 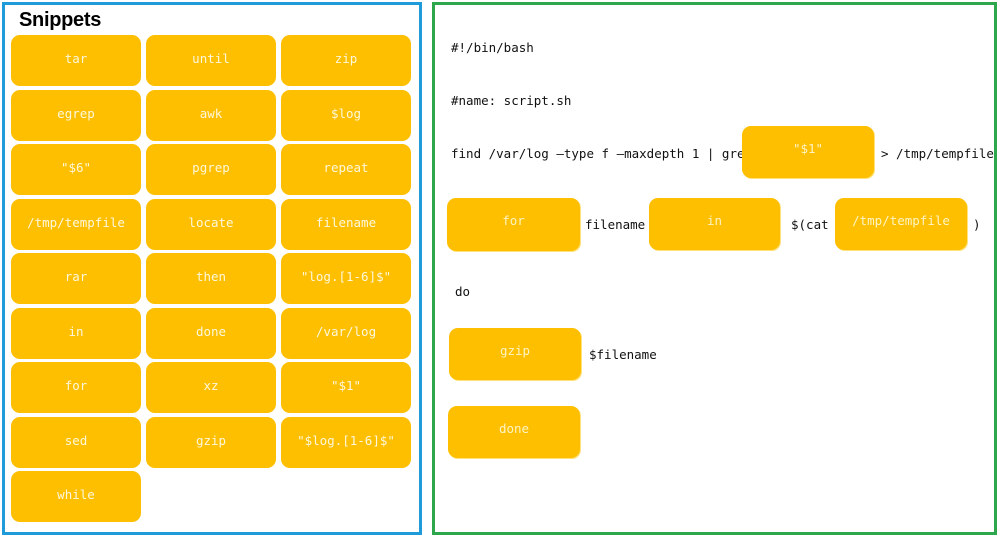 What do you see at coordinates (76, 115) in the screenshot?
I see `snippet-chip: egrep` at bounding box center [76, 115].